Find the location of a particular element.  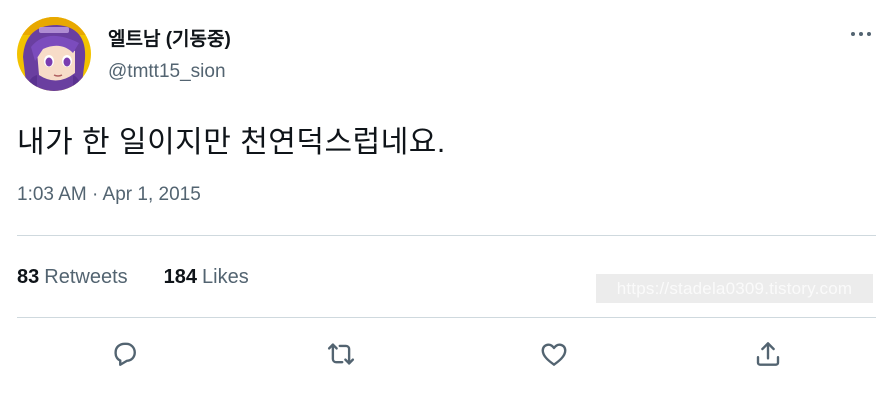

retweets-stat: 83 Retweets is located at coordinates (72, 277).